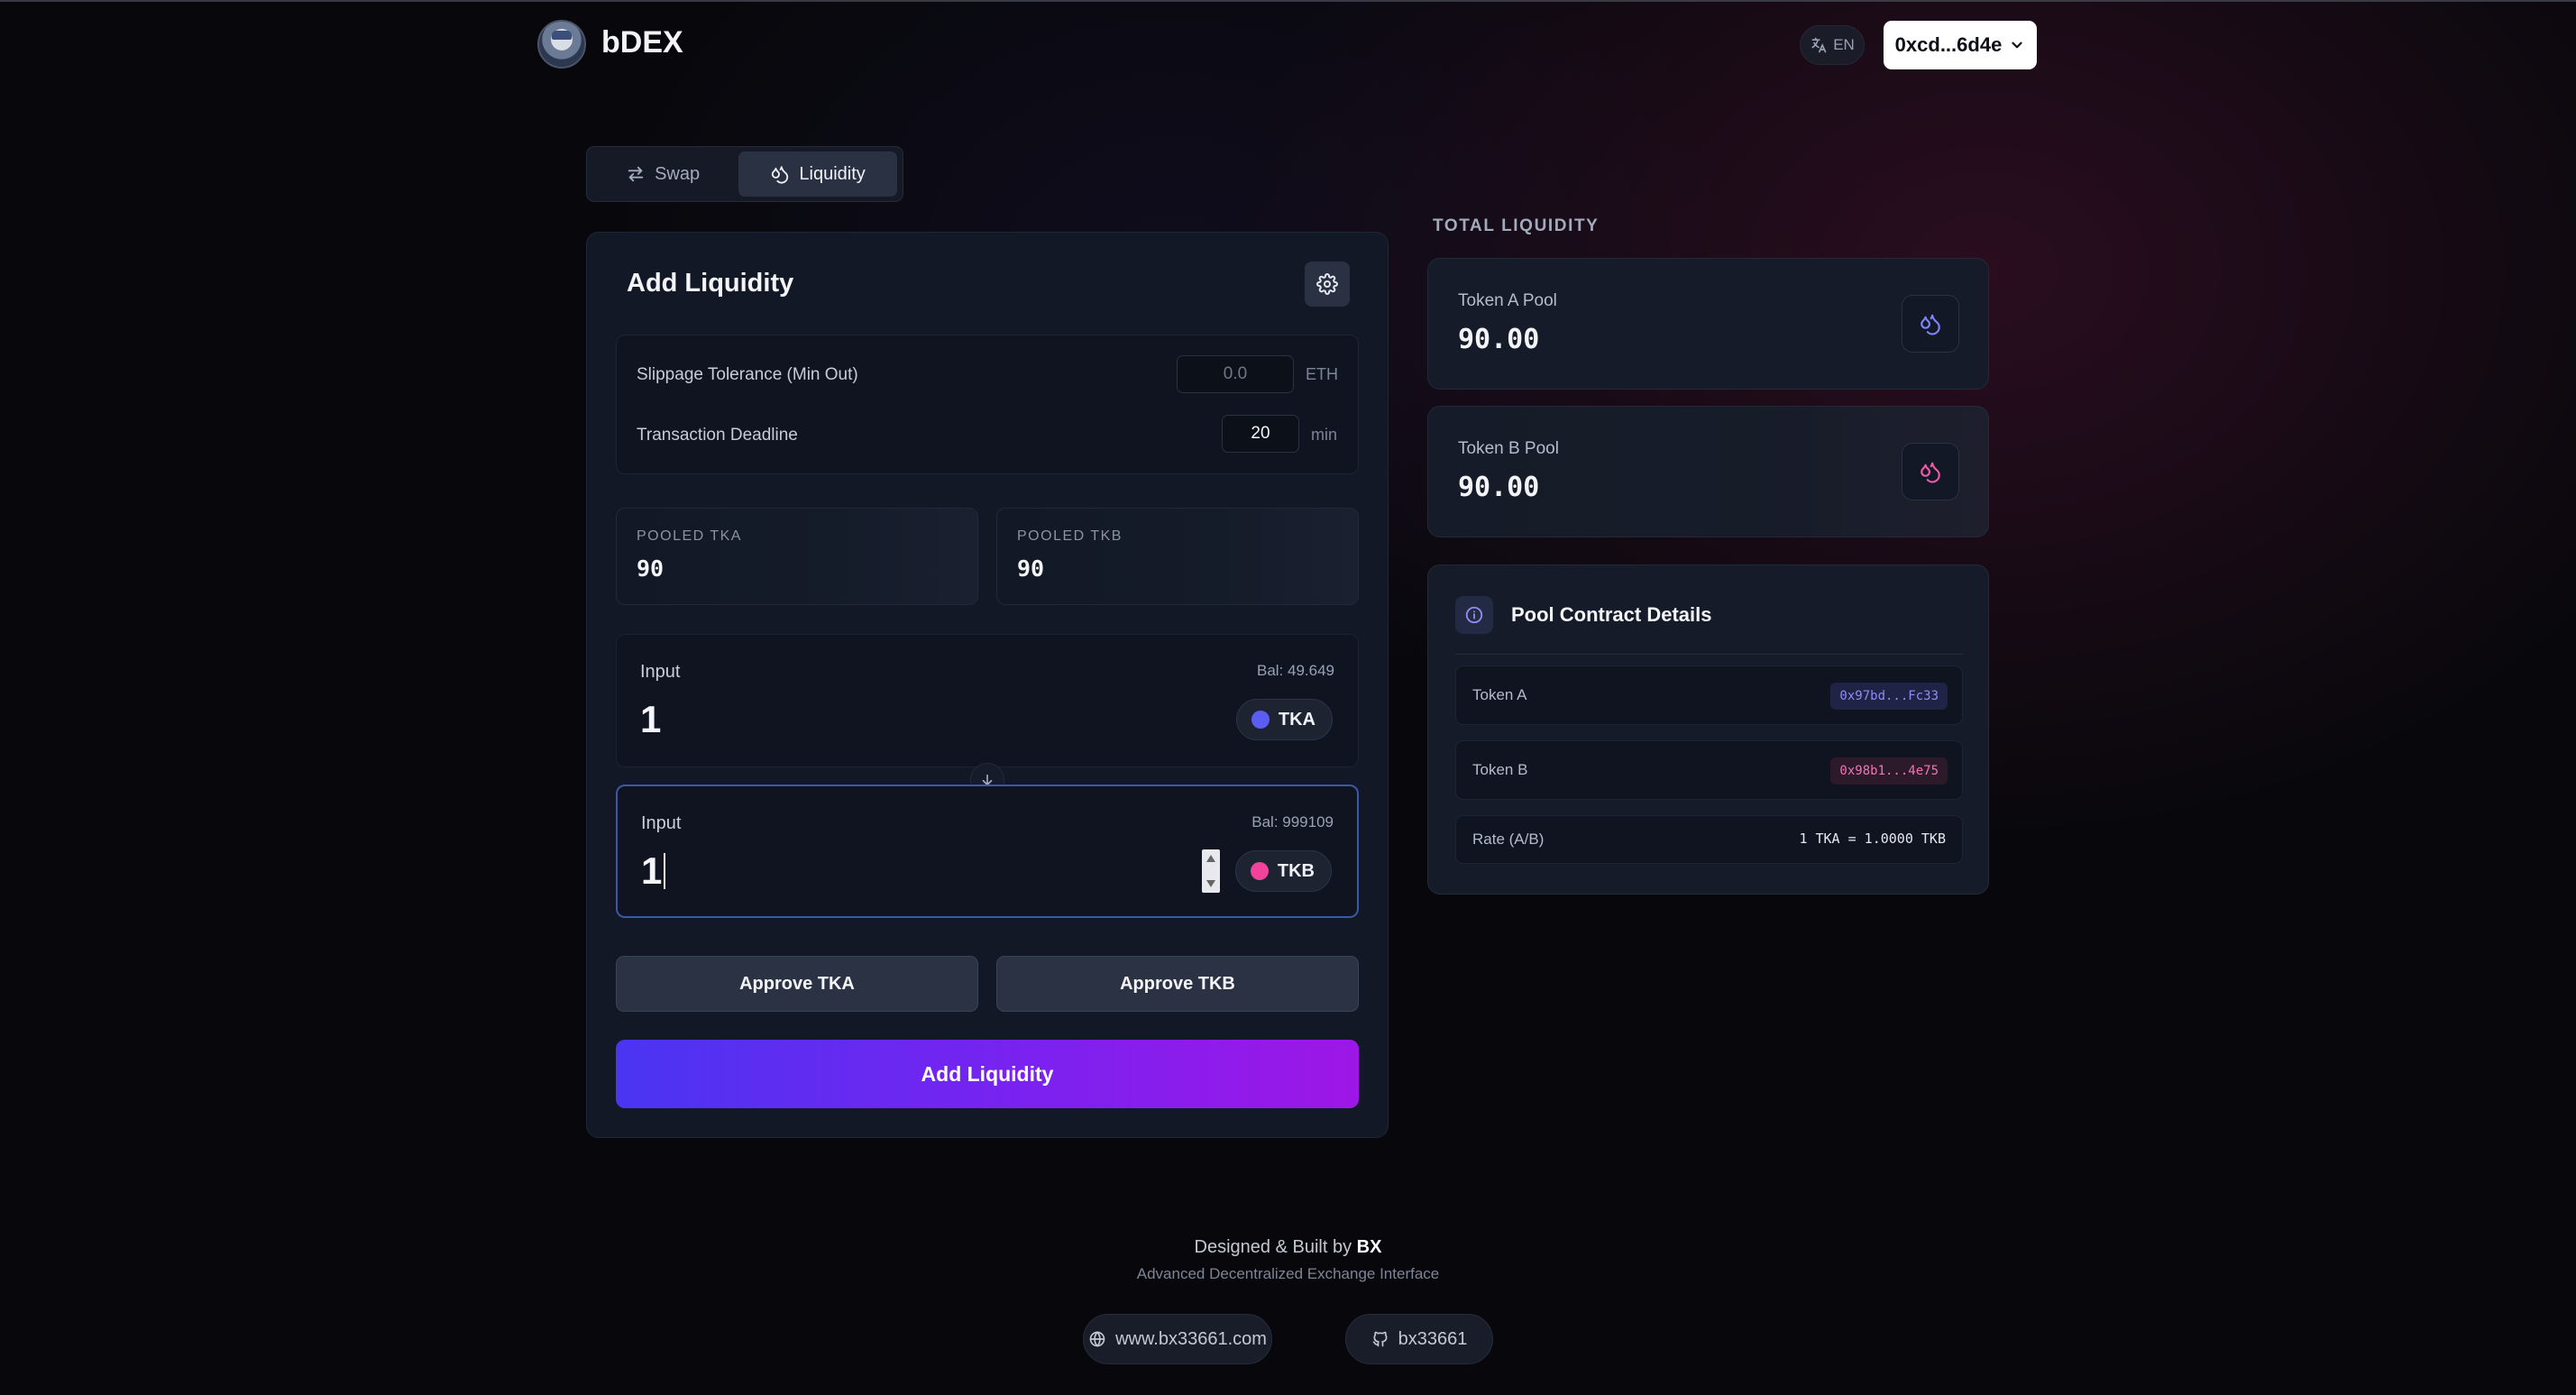  What do you see at coordinates (1709, 770) in the screenshot?
I see `detail-row-token-b: Token B 0x98b1...4e75` at bounding box center [1709, 770].